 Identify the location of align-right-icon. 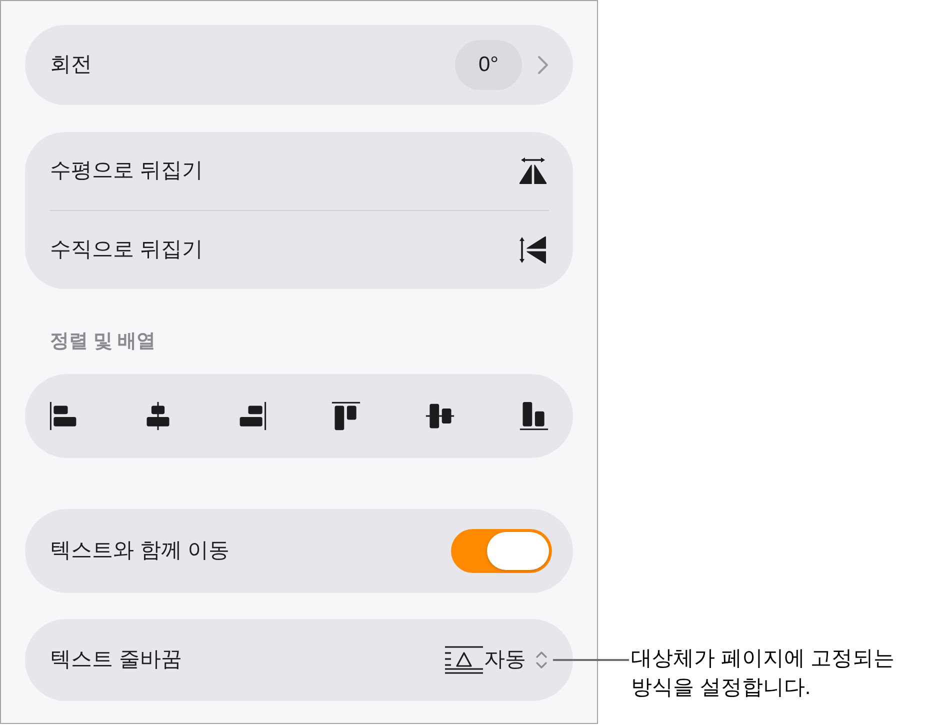
(252, 416).